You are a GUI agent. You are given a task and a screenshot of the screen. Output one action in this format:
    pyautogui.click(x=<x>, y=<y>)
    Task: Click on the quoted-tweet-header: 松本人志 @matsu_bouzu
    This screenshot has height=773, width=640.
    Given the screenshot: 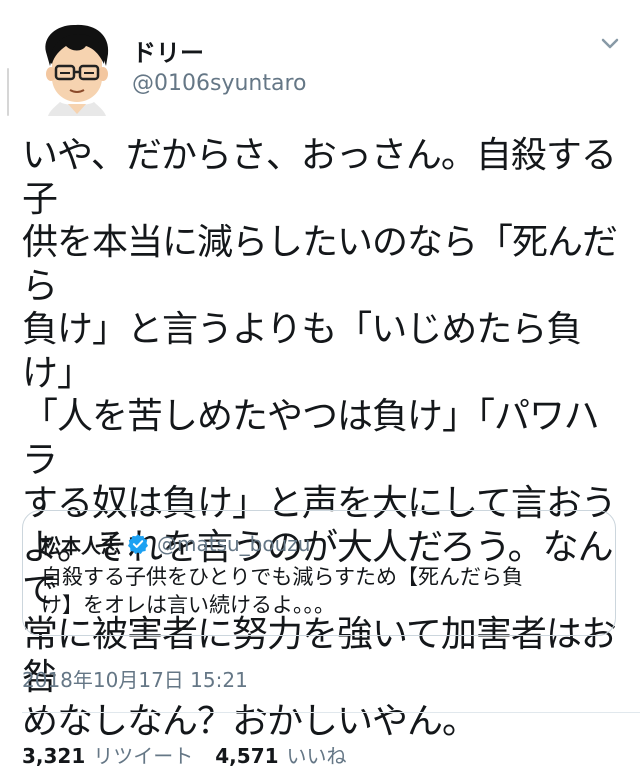 What is the action you would take?
    pyautogui.click(x=175, y=544)
    